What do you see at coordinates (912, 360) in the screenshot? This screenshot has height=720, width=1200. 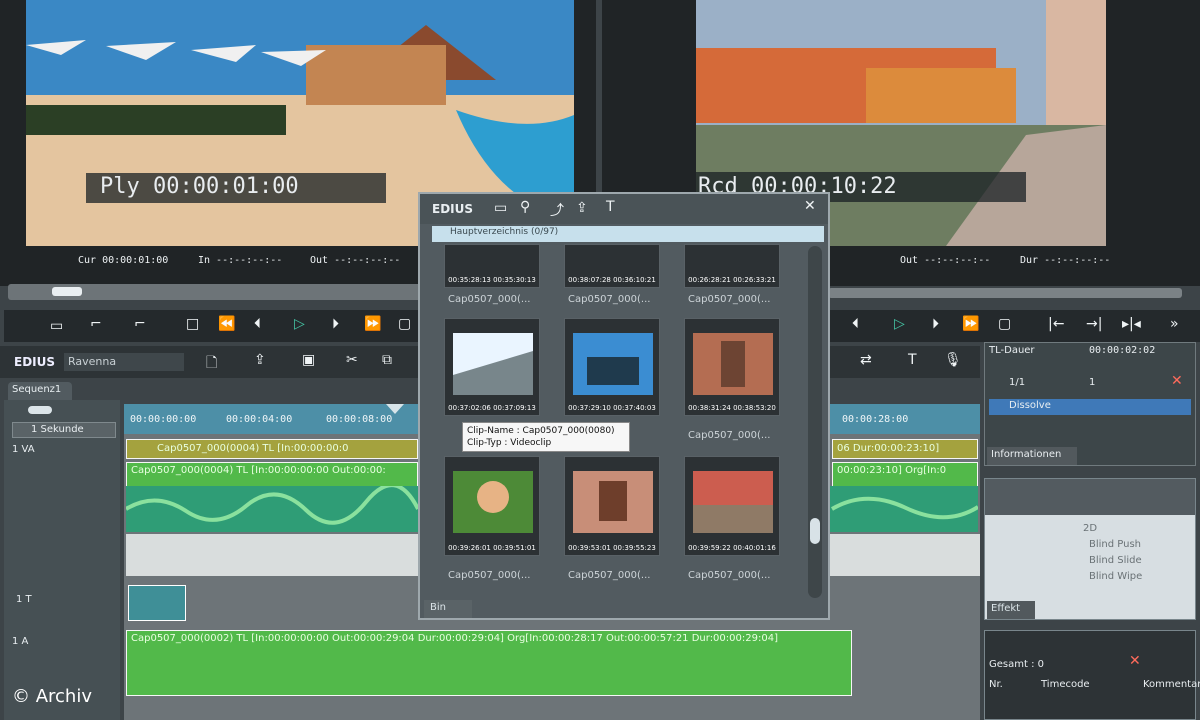 I see `title-icon: T` at bounding box center [912, 360].